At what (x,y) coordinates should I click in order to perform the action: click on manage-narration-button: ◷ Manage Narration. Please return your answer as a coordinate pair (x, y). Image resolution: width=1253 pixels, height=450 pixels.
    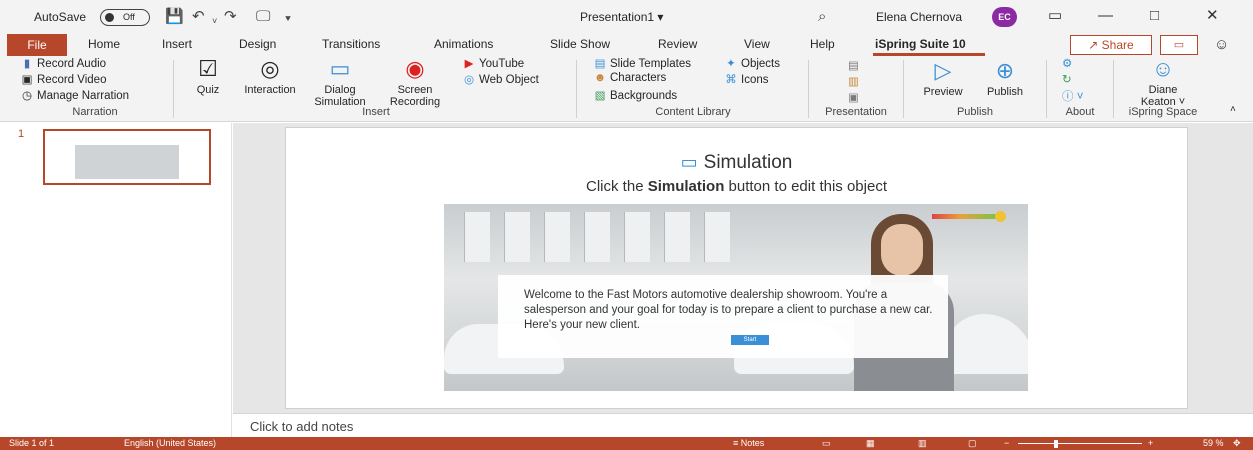
    Looking at the image, I should click on (74, 95).